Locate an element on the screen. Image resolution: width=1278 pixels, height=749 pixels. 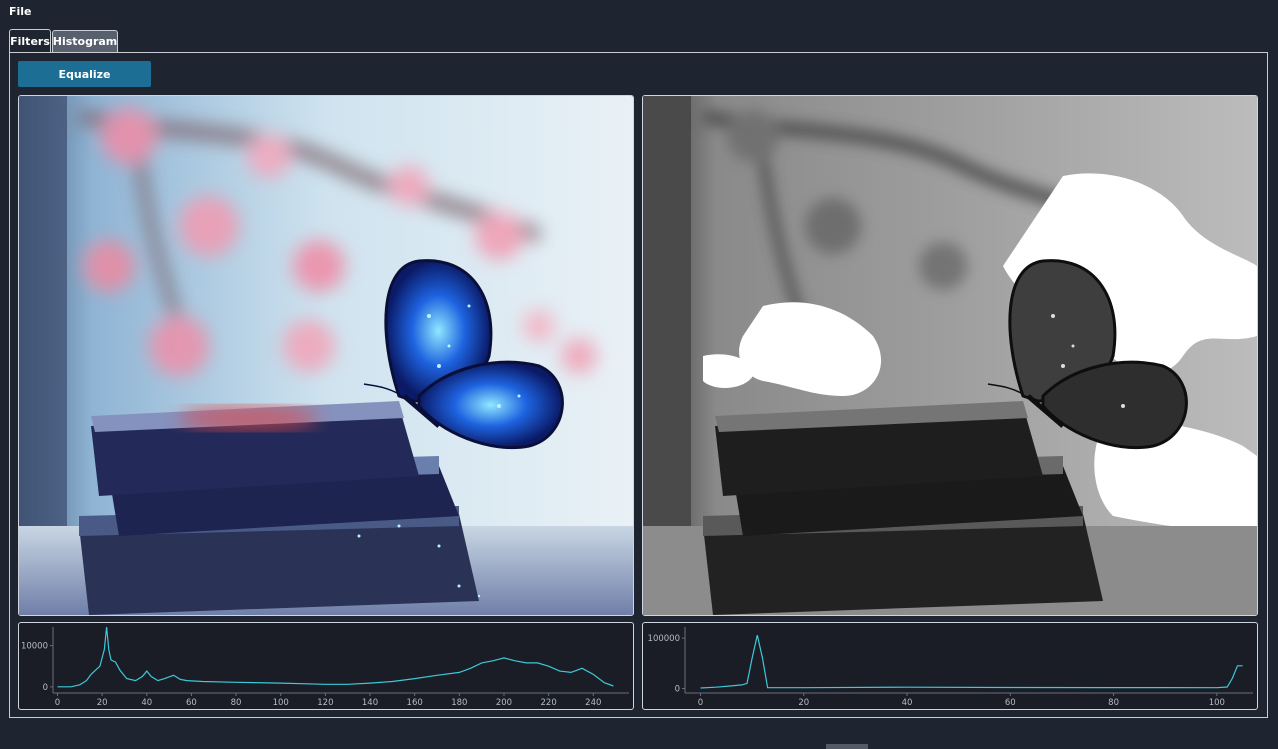
original-histogram-plot: 0204060801001201401601802002202402010000 is located at coordinates (325, 667).